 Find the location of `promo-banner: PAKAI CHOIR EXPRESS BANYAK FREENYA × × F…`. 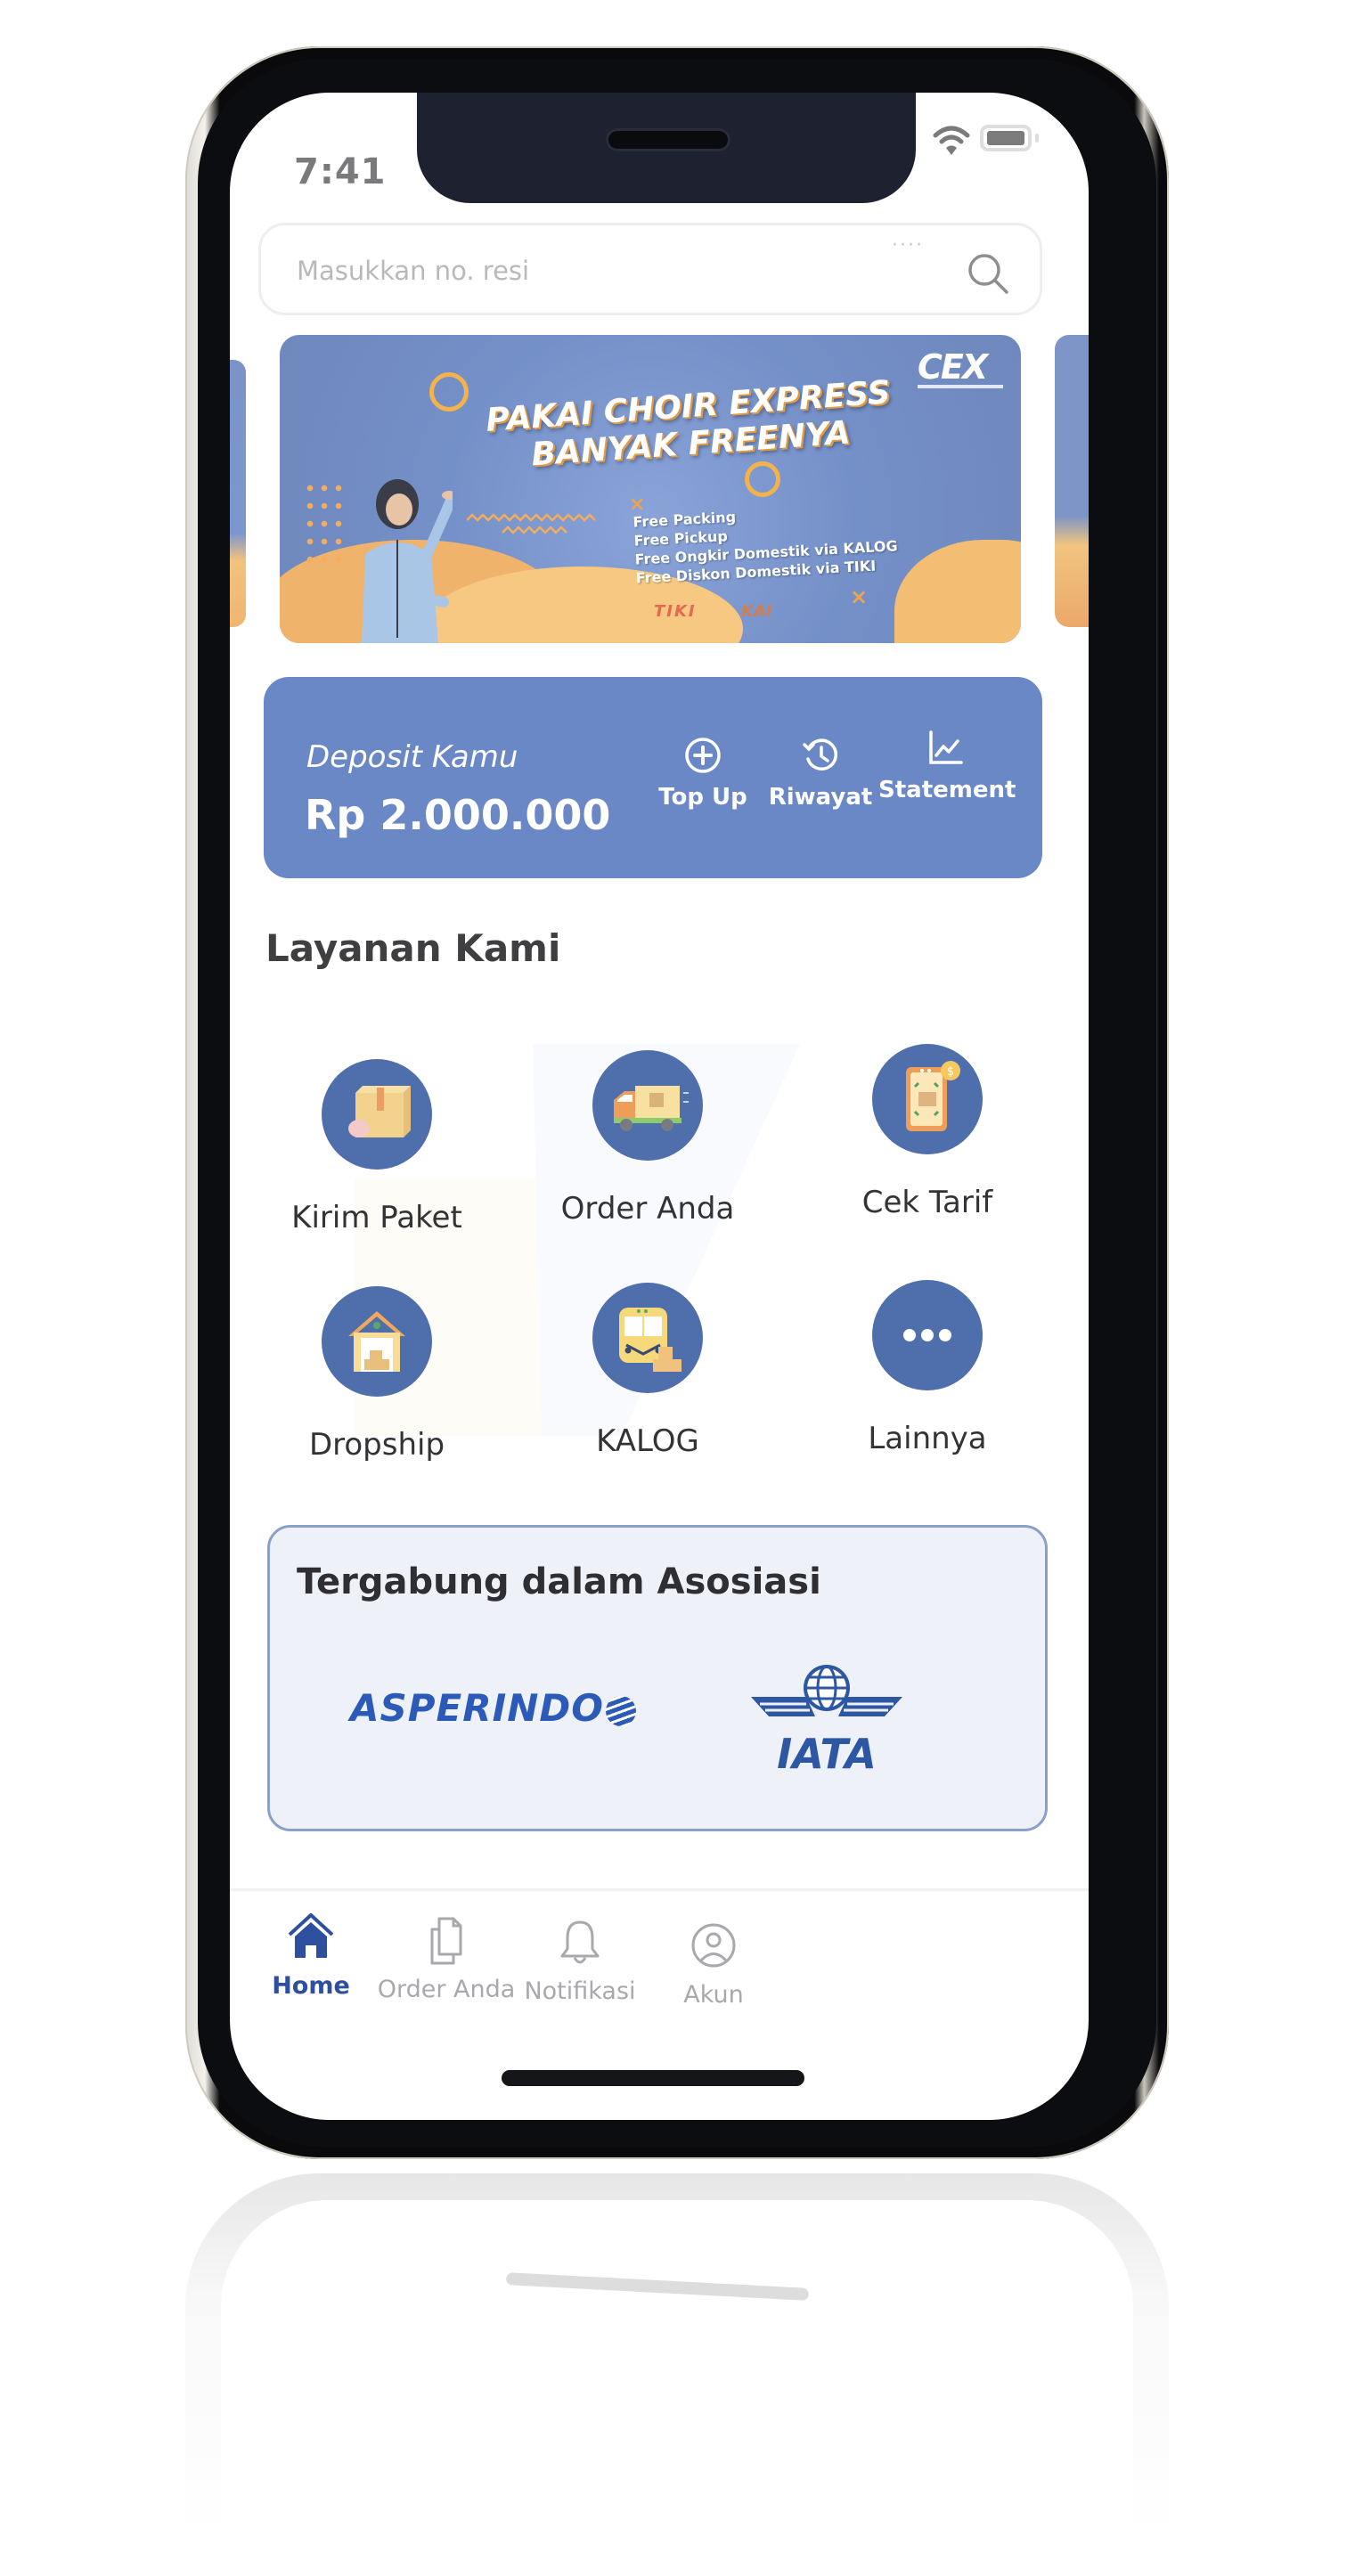

promo-banner: PAKAI CHOIR EXPRESS BANYAK FREENYA × × F… is located at coordinates (650, 489).